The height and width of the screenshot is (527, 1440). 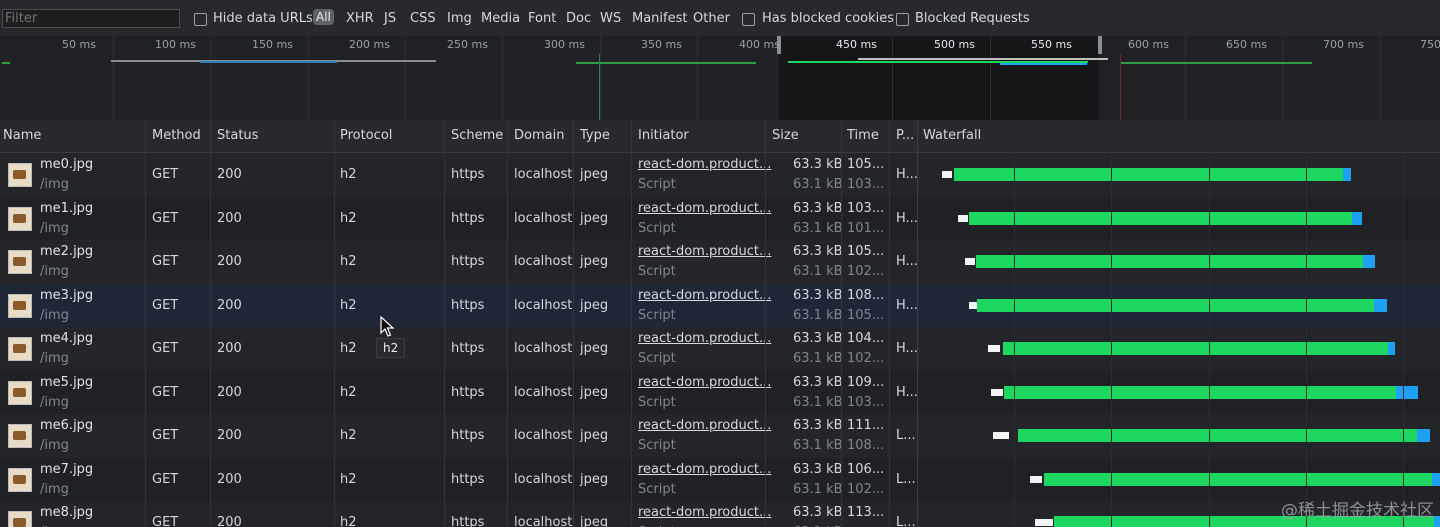 I want to click on column-header-status: Status, so click(x=237, y=135).